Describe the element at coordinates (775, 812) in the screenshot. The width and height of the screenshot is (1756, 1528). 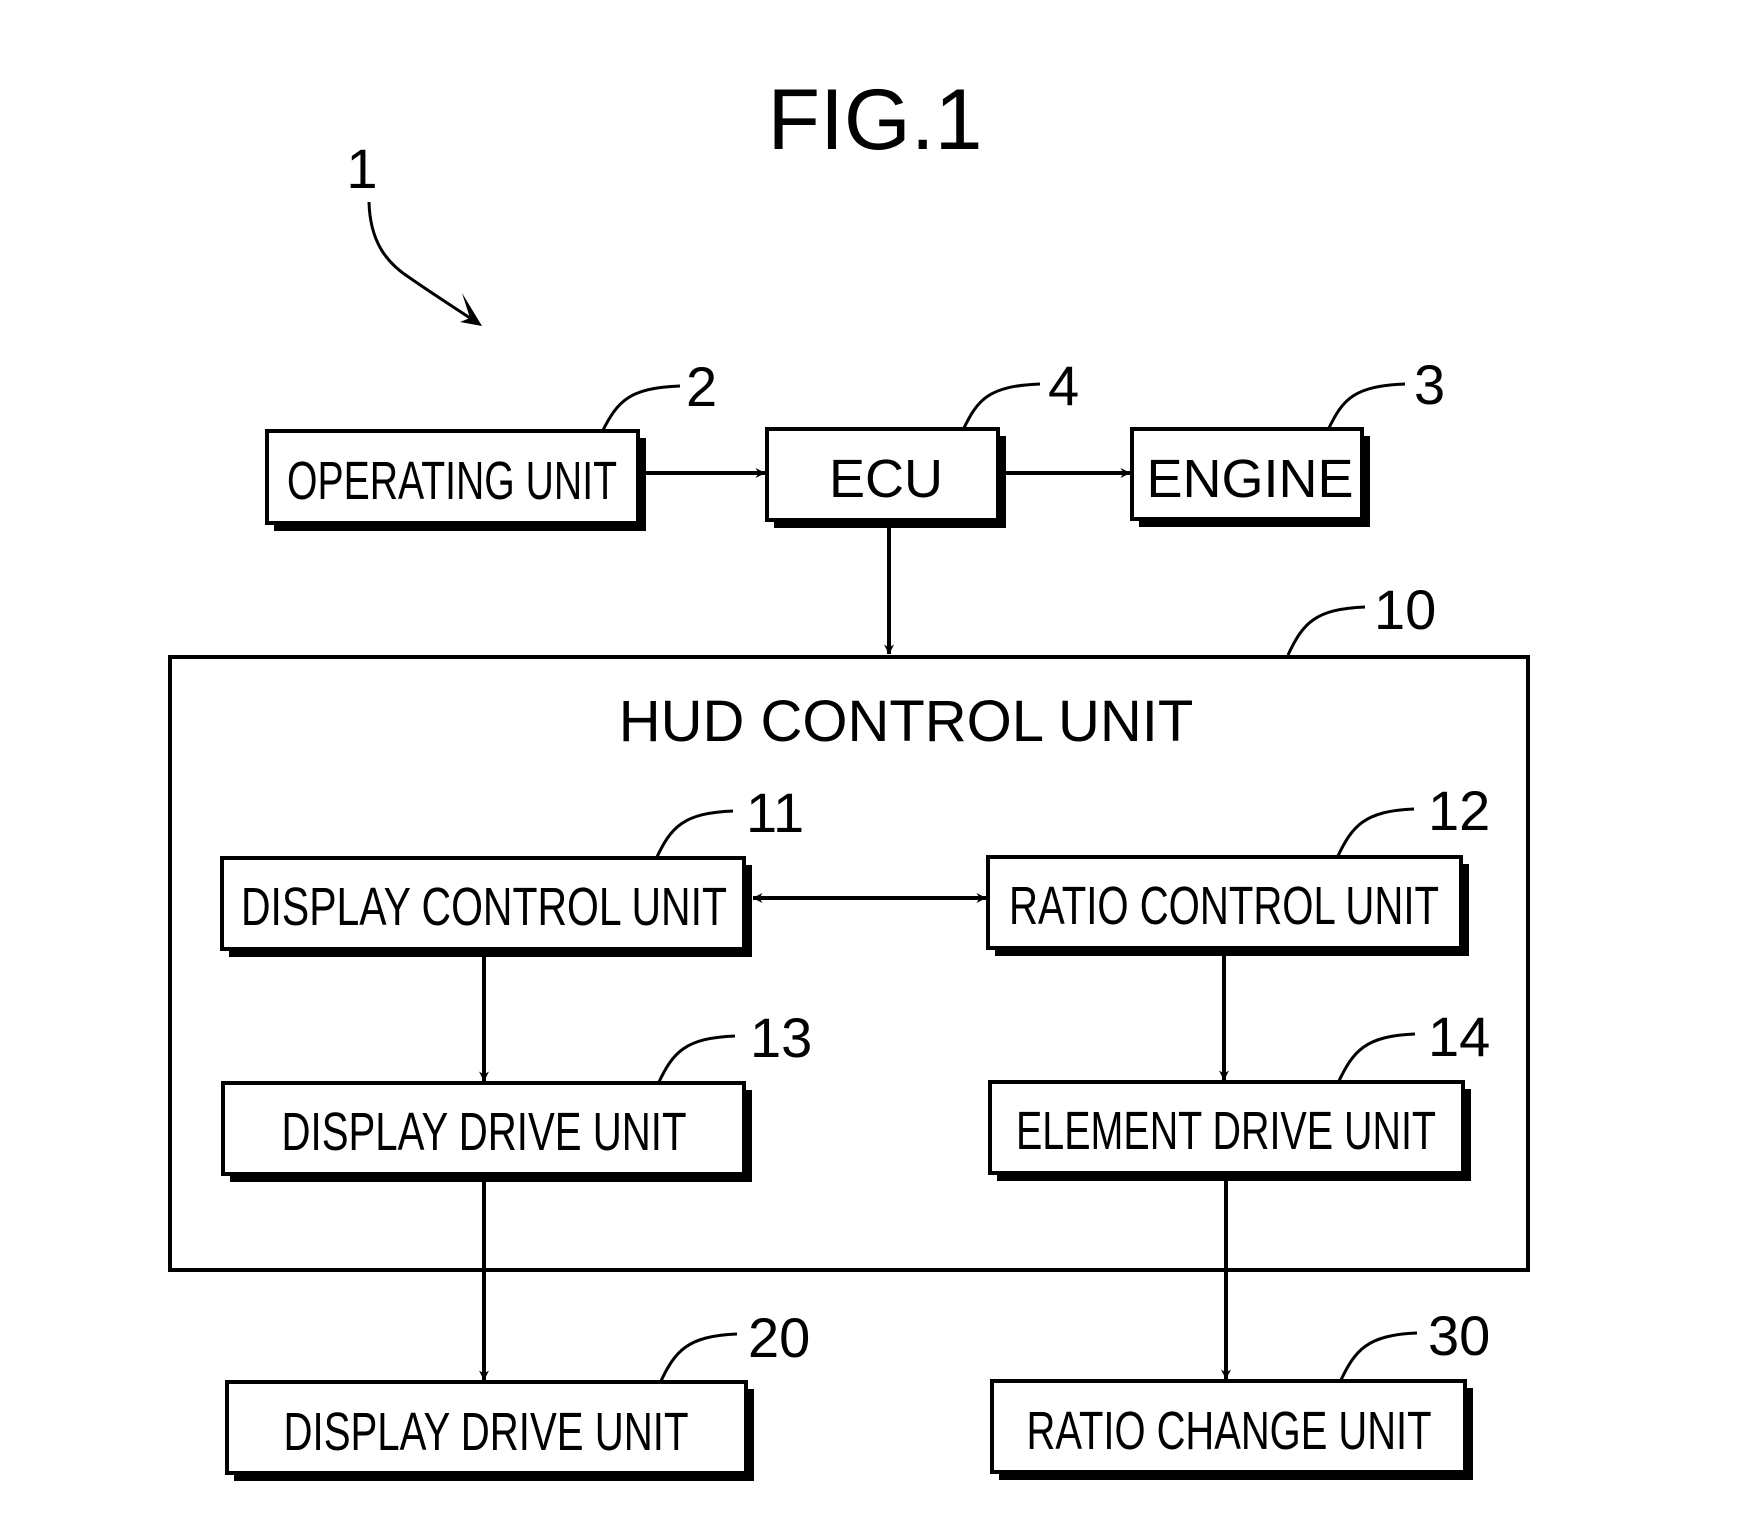
I see `ref-11: 11` at that location.